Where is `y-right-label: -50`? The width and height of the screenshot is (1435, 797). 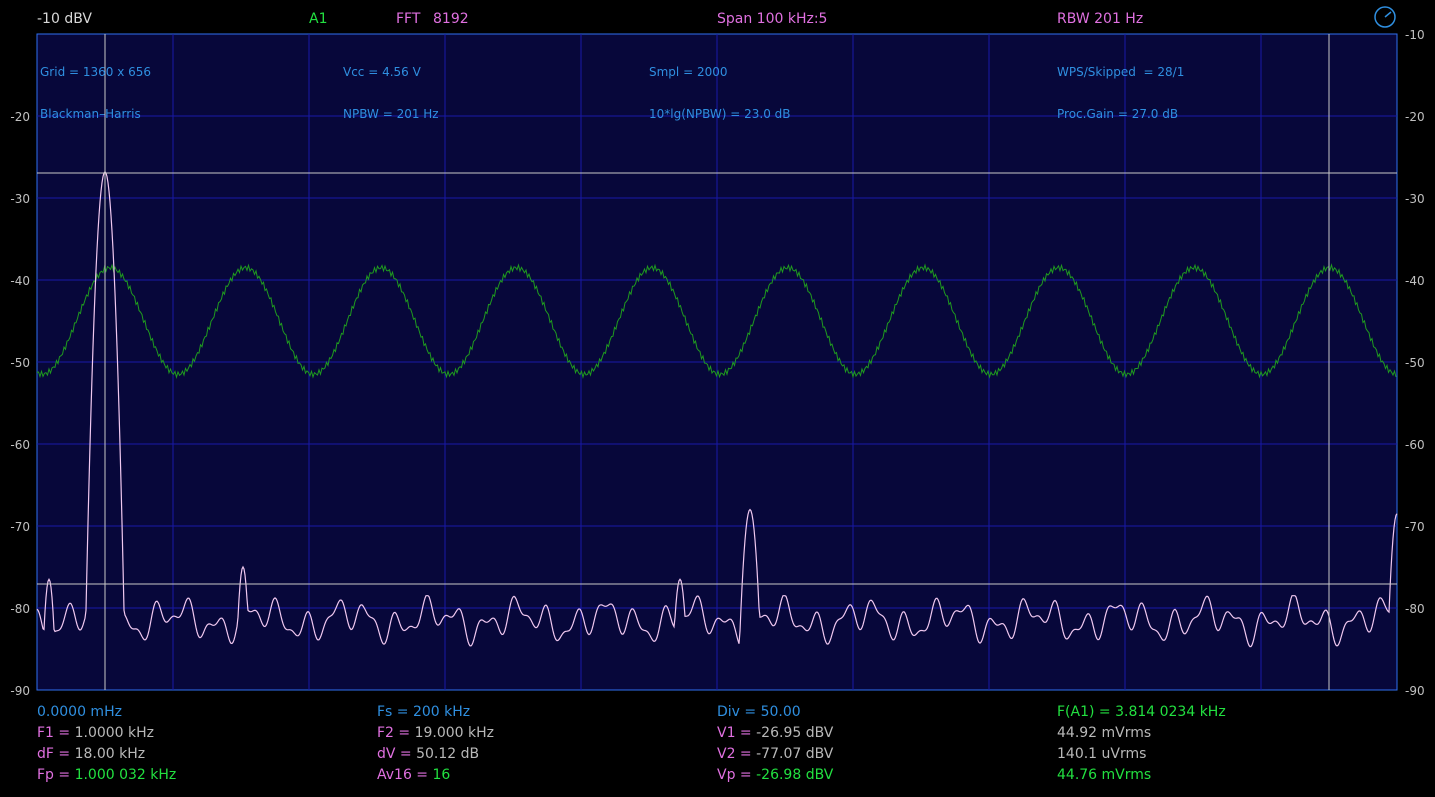
y-right-label: -50 is located at coordinates (1415, 363).